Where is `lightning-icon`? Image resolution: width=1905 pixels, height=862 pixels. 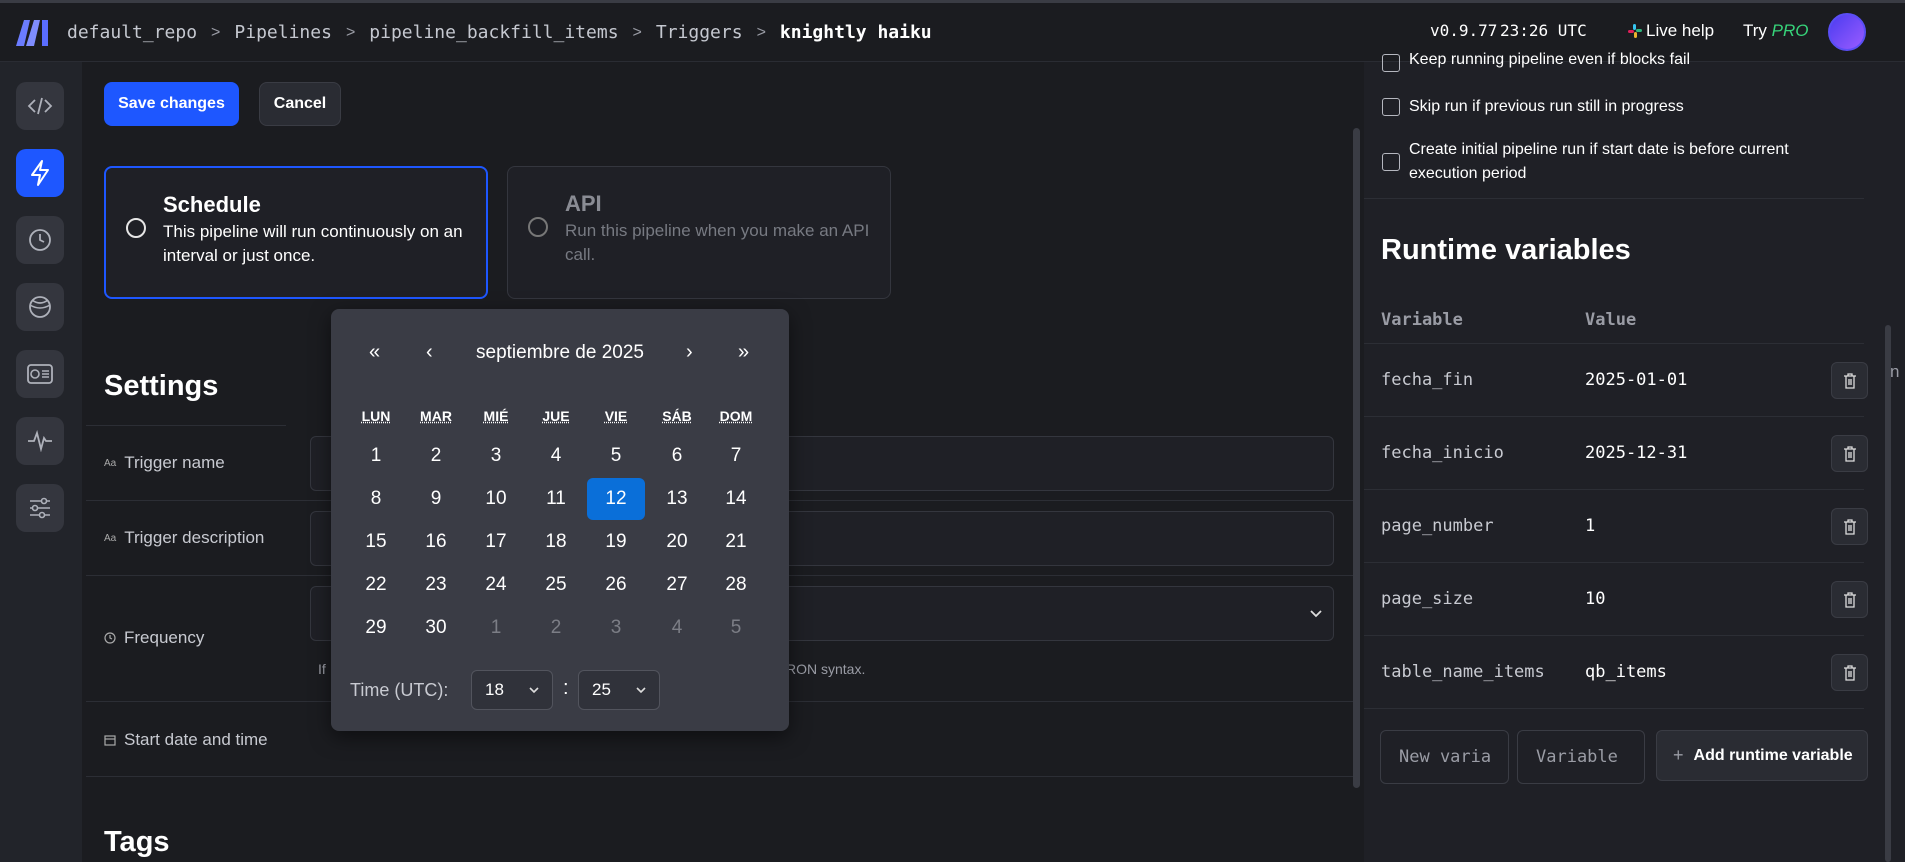
lightning-icon is located at coordinates (40, 173).